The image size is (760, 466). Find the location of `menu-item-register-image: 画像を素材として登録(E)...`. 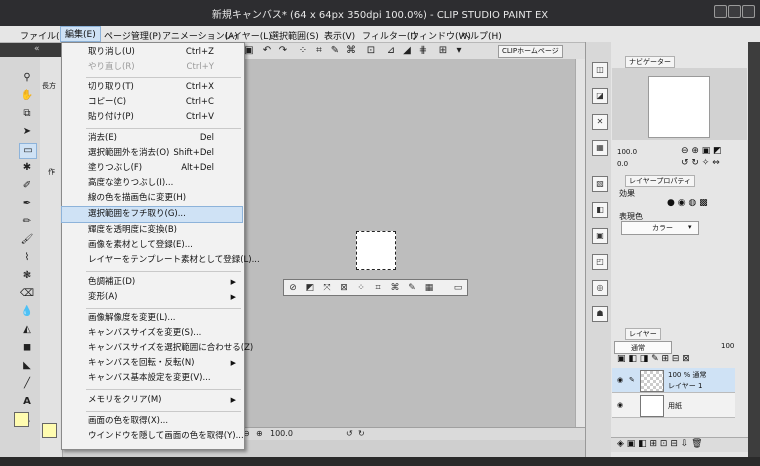

menu-item-register-image: 画像を素材として登録(E)... is located at coordinates (152, 245).